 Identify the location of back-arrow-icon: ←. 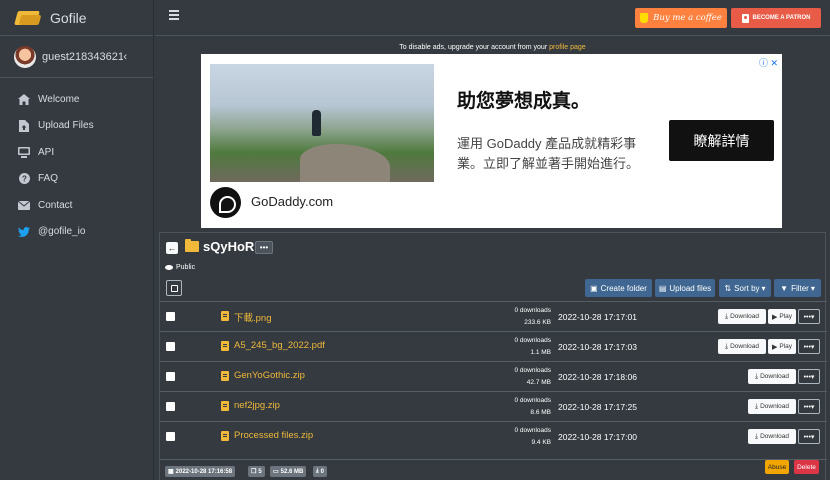
(172, 248).